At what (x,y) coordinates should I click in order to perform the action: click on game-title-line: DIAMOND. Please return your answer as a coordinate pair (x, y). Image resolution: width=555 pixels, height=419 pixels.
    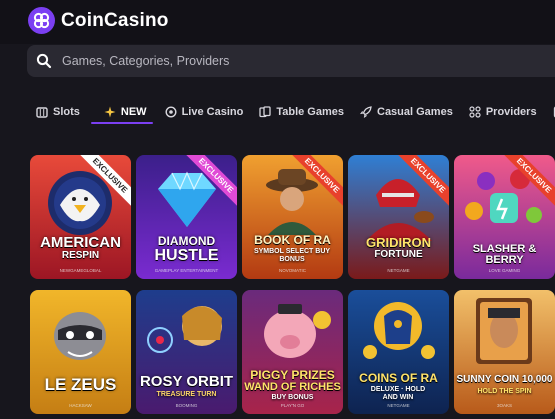
    Looking at the image, I should click on (186, 241).